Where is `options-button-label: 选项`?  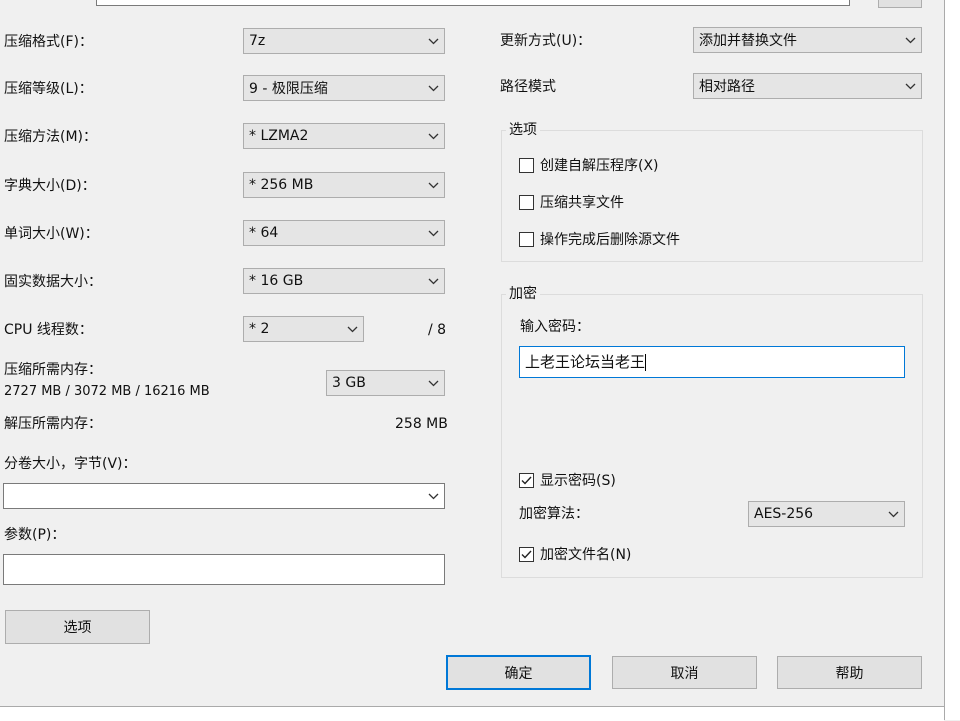
options-button-label: 选项 is located at coordinates (77, 628).